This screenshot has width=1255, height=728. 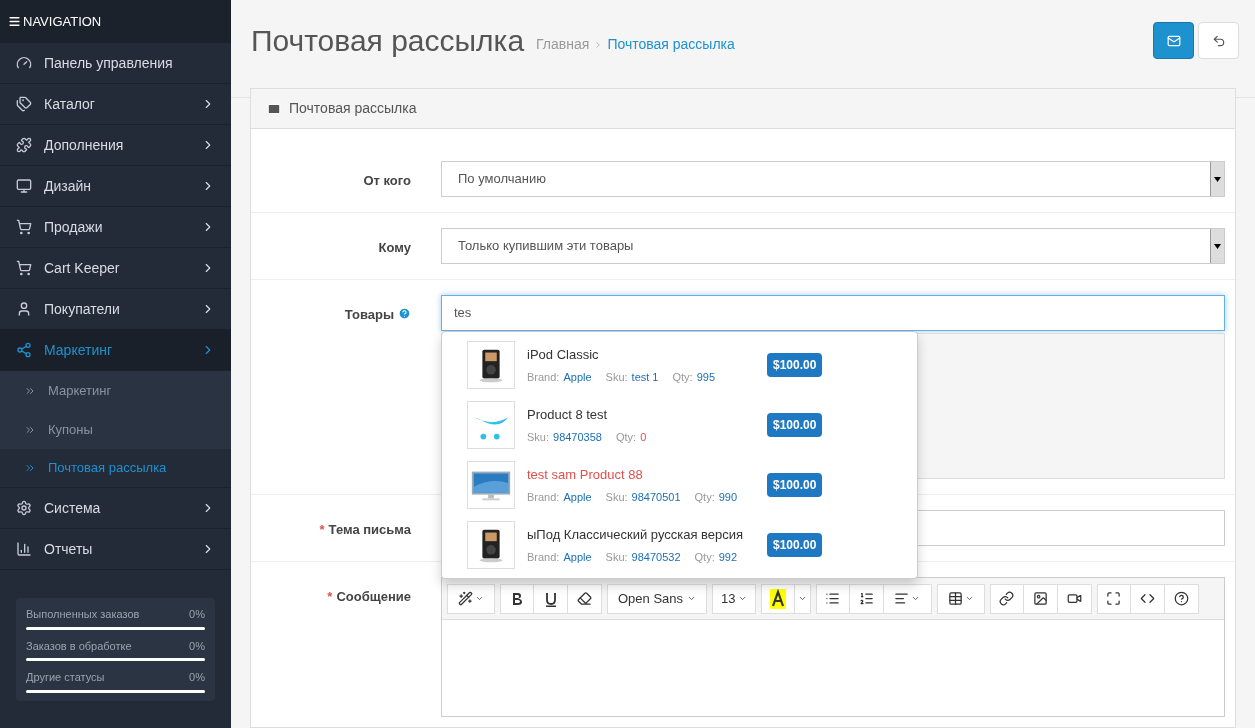 What do you see at coordinates (728, 497) in the screenshot?
I see `meta-value: 990` at bounding box center [728, 497].